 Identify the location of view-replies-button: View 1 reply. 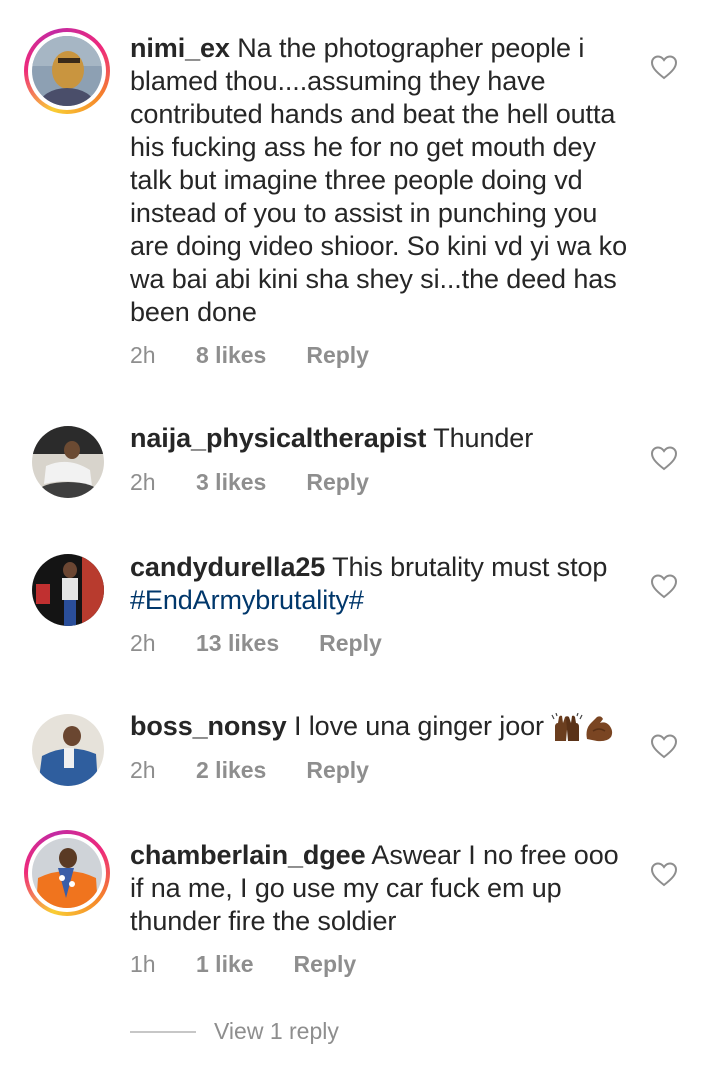
(234, 1031).